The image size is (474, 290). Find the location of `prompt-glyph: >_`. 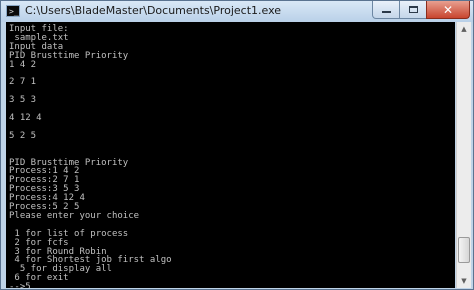

prompt-glyph: >_ is located at coordinates (14, 11).